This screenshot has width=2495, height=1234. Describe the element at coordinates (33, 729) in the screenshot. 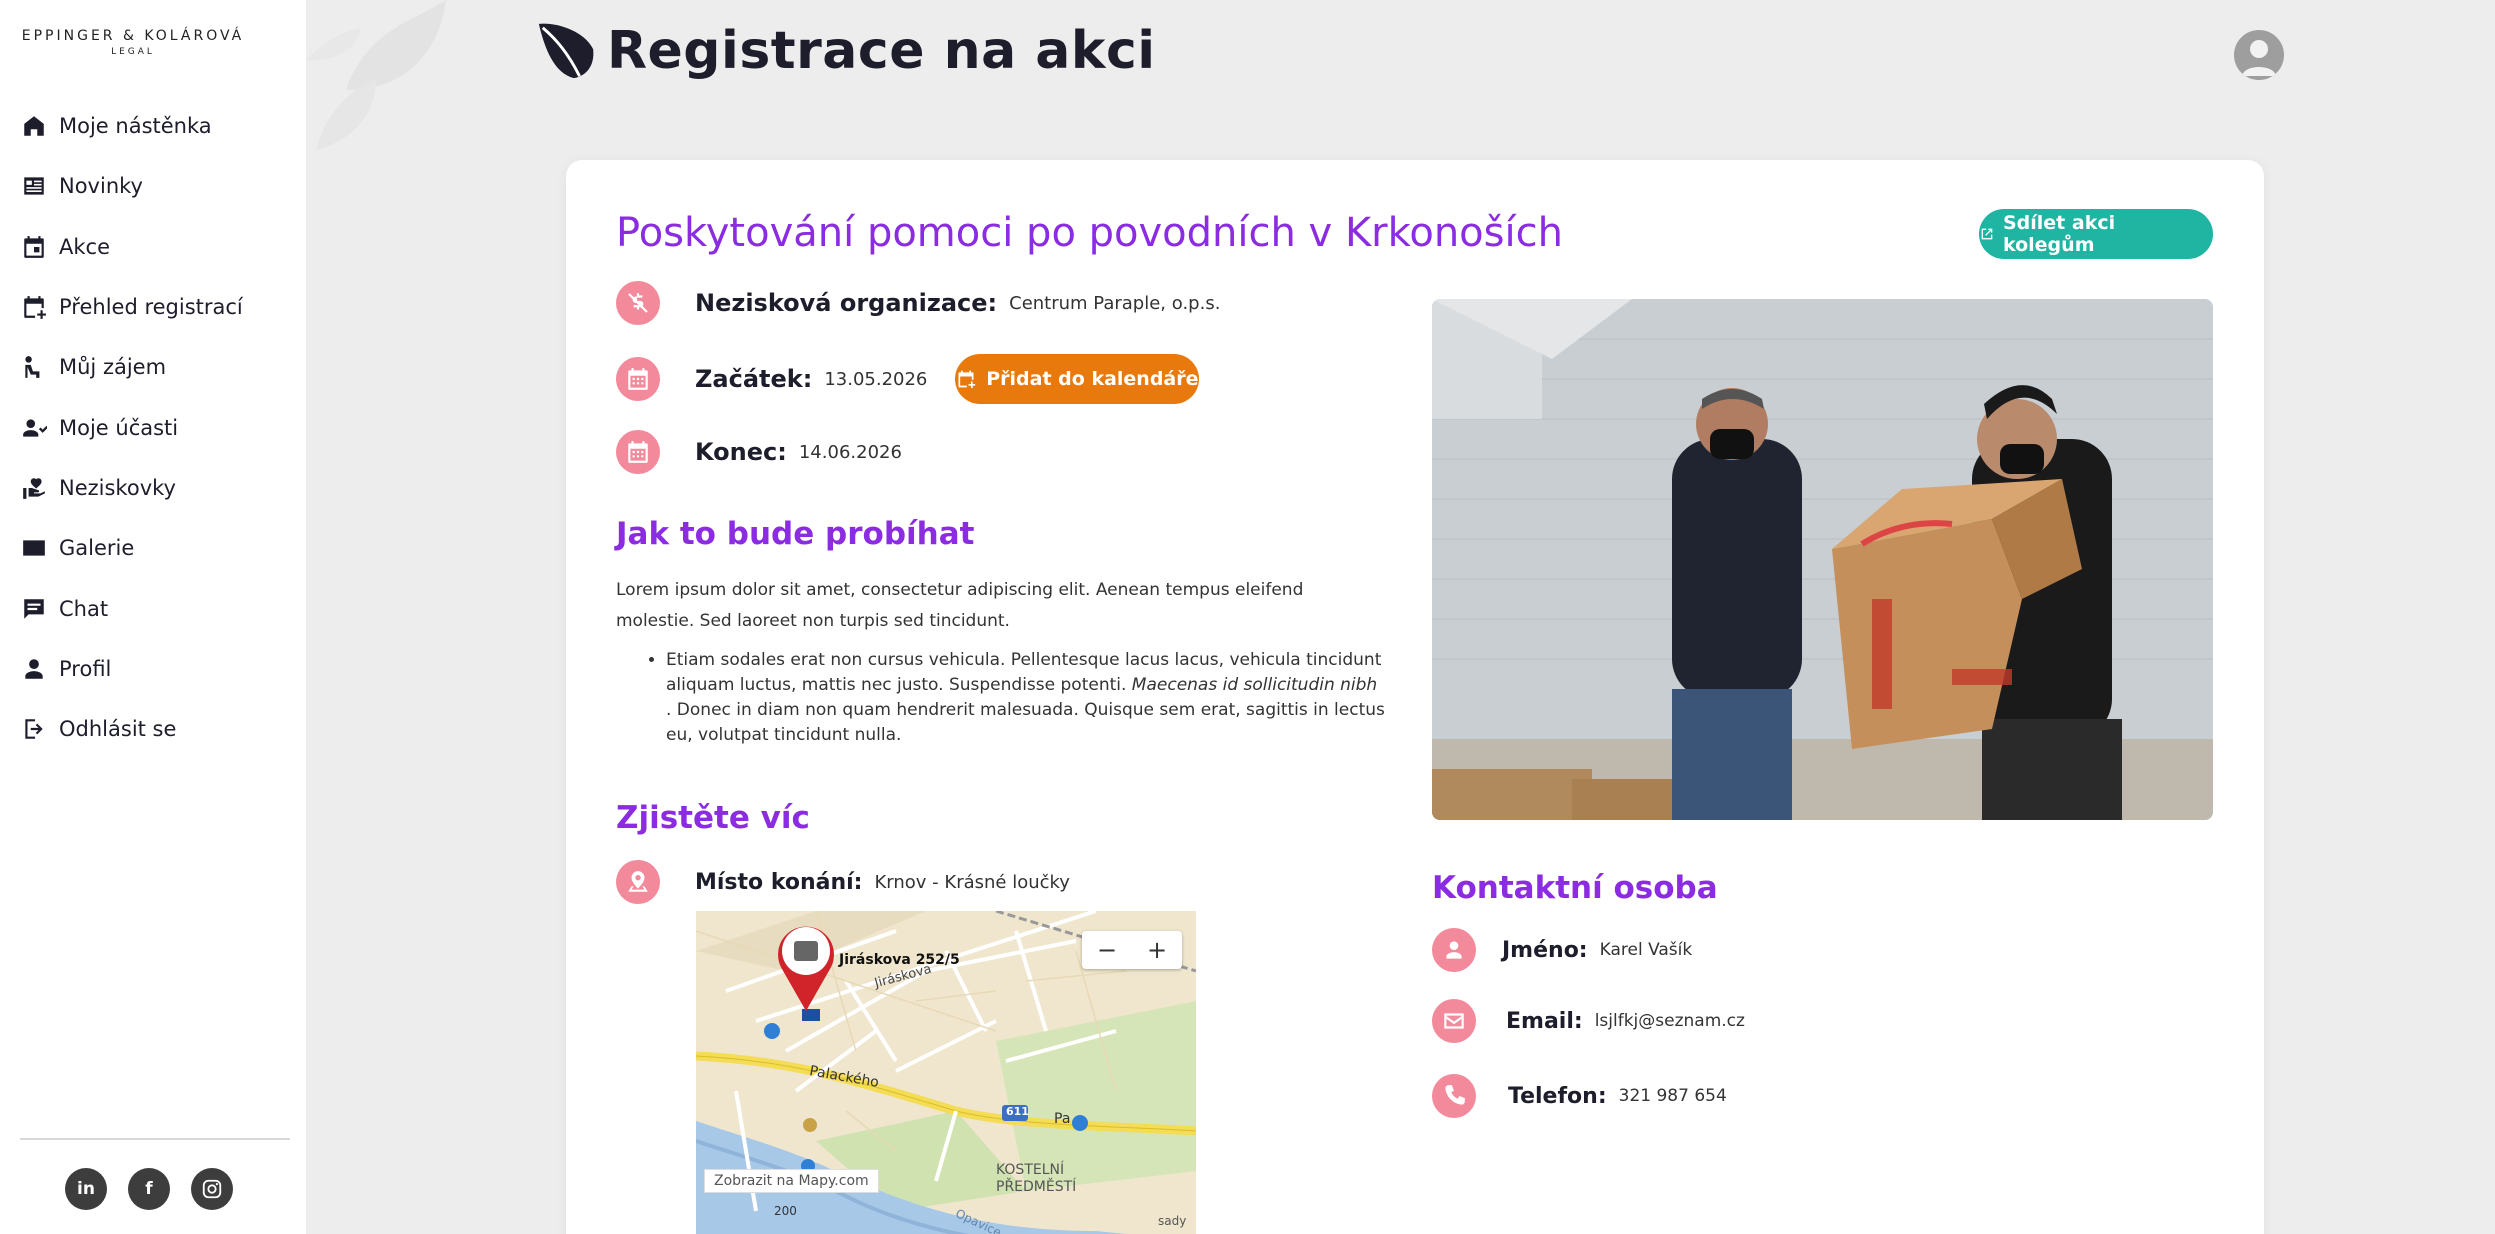

I see `logout-icon` at that location.